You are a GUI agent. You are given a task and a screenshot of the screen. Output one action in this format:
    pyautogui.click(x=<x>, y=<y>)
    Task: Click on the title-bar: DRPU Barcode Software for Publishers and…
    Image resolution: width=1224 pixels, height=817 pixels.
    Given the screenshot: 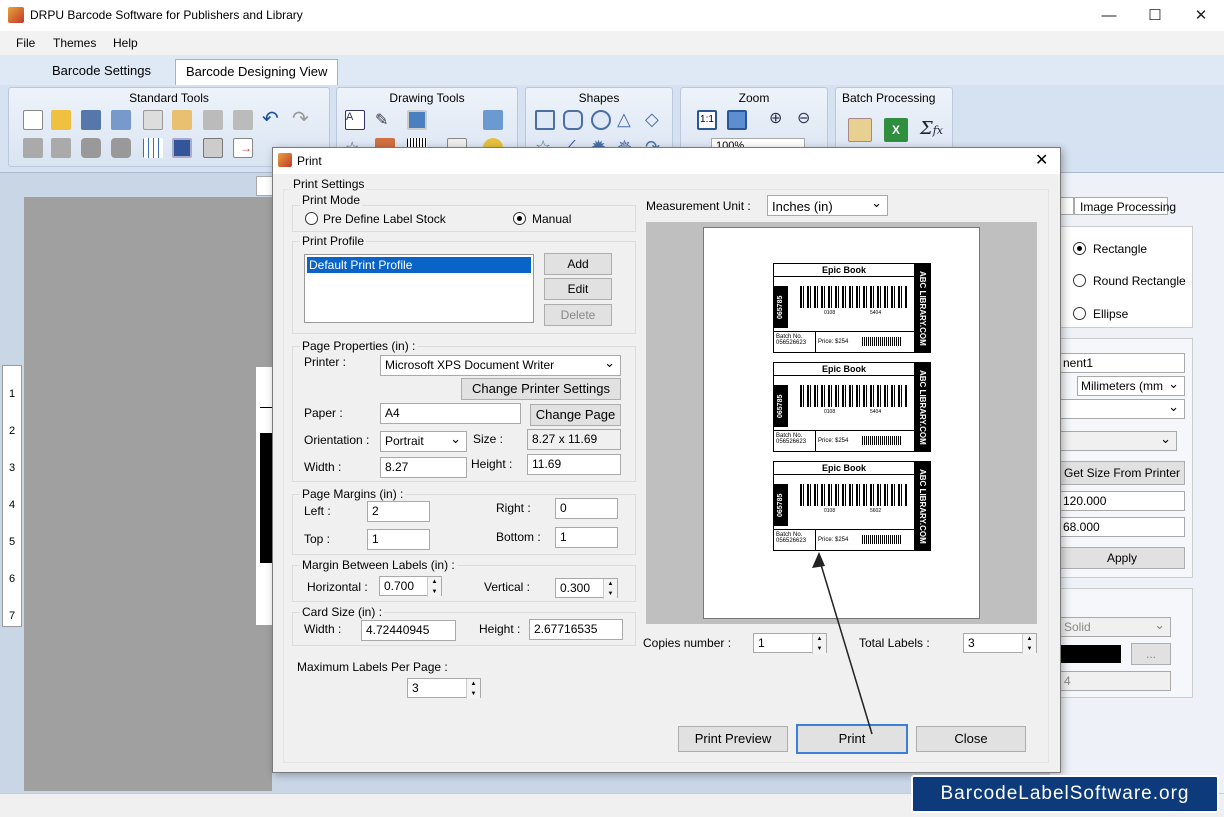 What is the action you would take?
    pyautogui.click(x=612, y=15)
    